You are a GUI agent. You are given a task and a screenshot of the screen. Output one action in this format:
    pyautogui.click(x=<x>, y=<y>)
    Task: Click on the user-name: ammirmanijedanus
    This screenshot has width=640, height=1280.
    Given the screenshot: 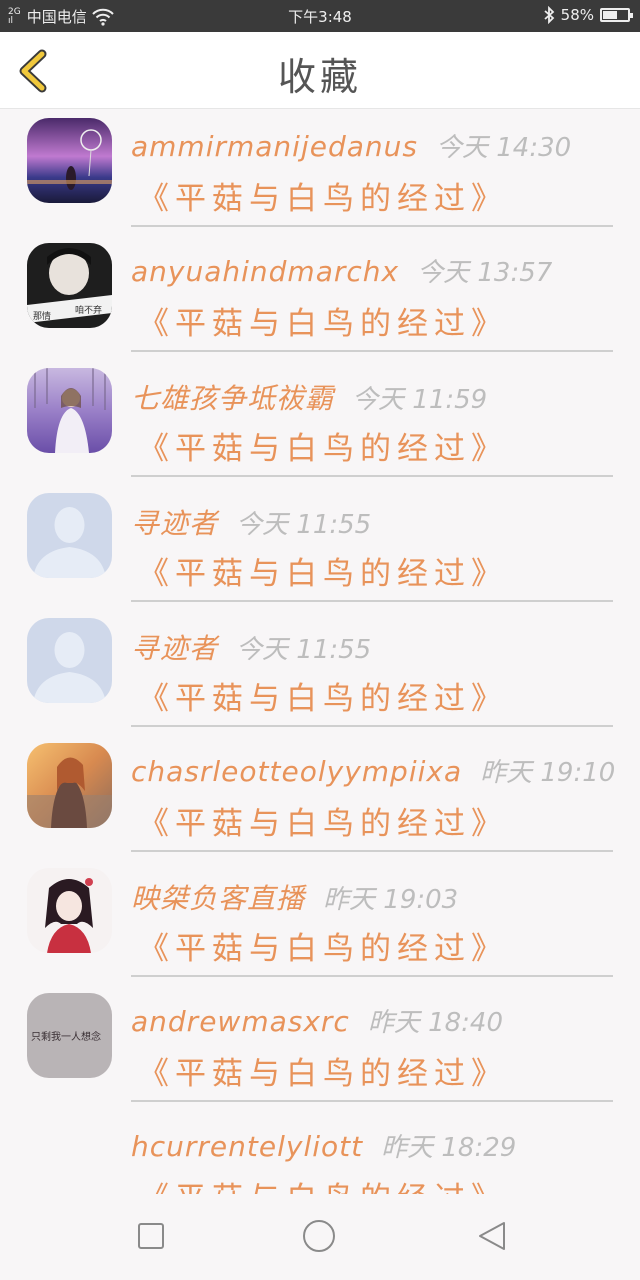 What is the action you would take?
    pyautogui.click(x=274, y=146)
    